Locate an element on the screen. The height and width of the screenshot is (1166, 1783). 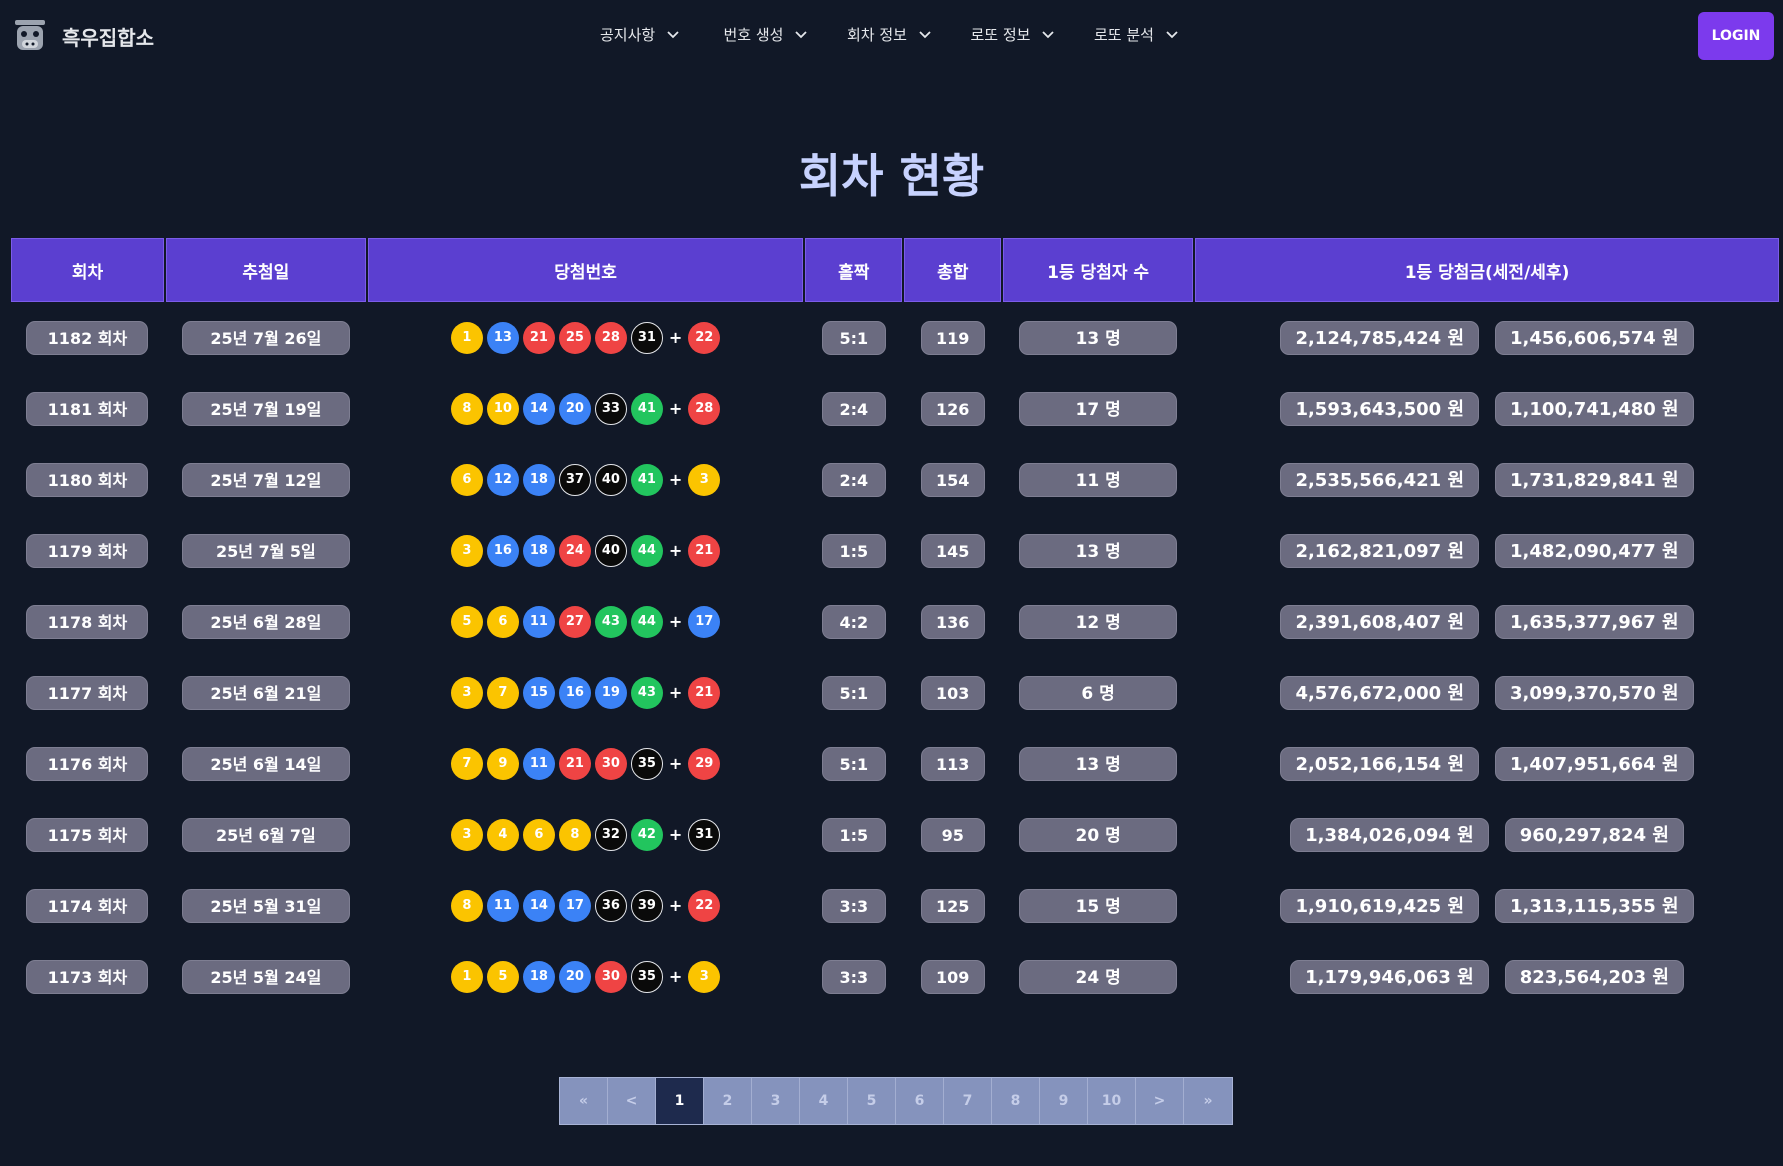
cell-odd-even: 4:2 is located at coordinates (853, 621).